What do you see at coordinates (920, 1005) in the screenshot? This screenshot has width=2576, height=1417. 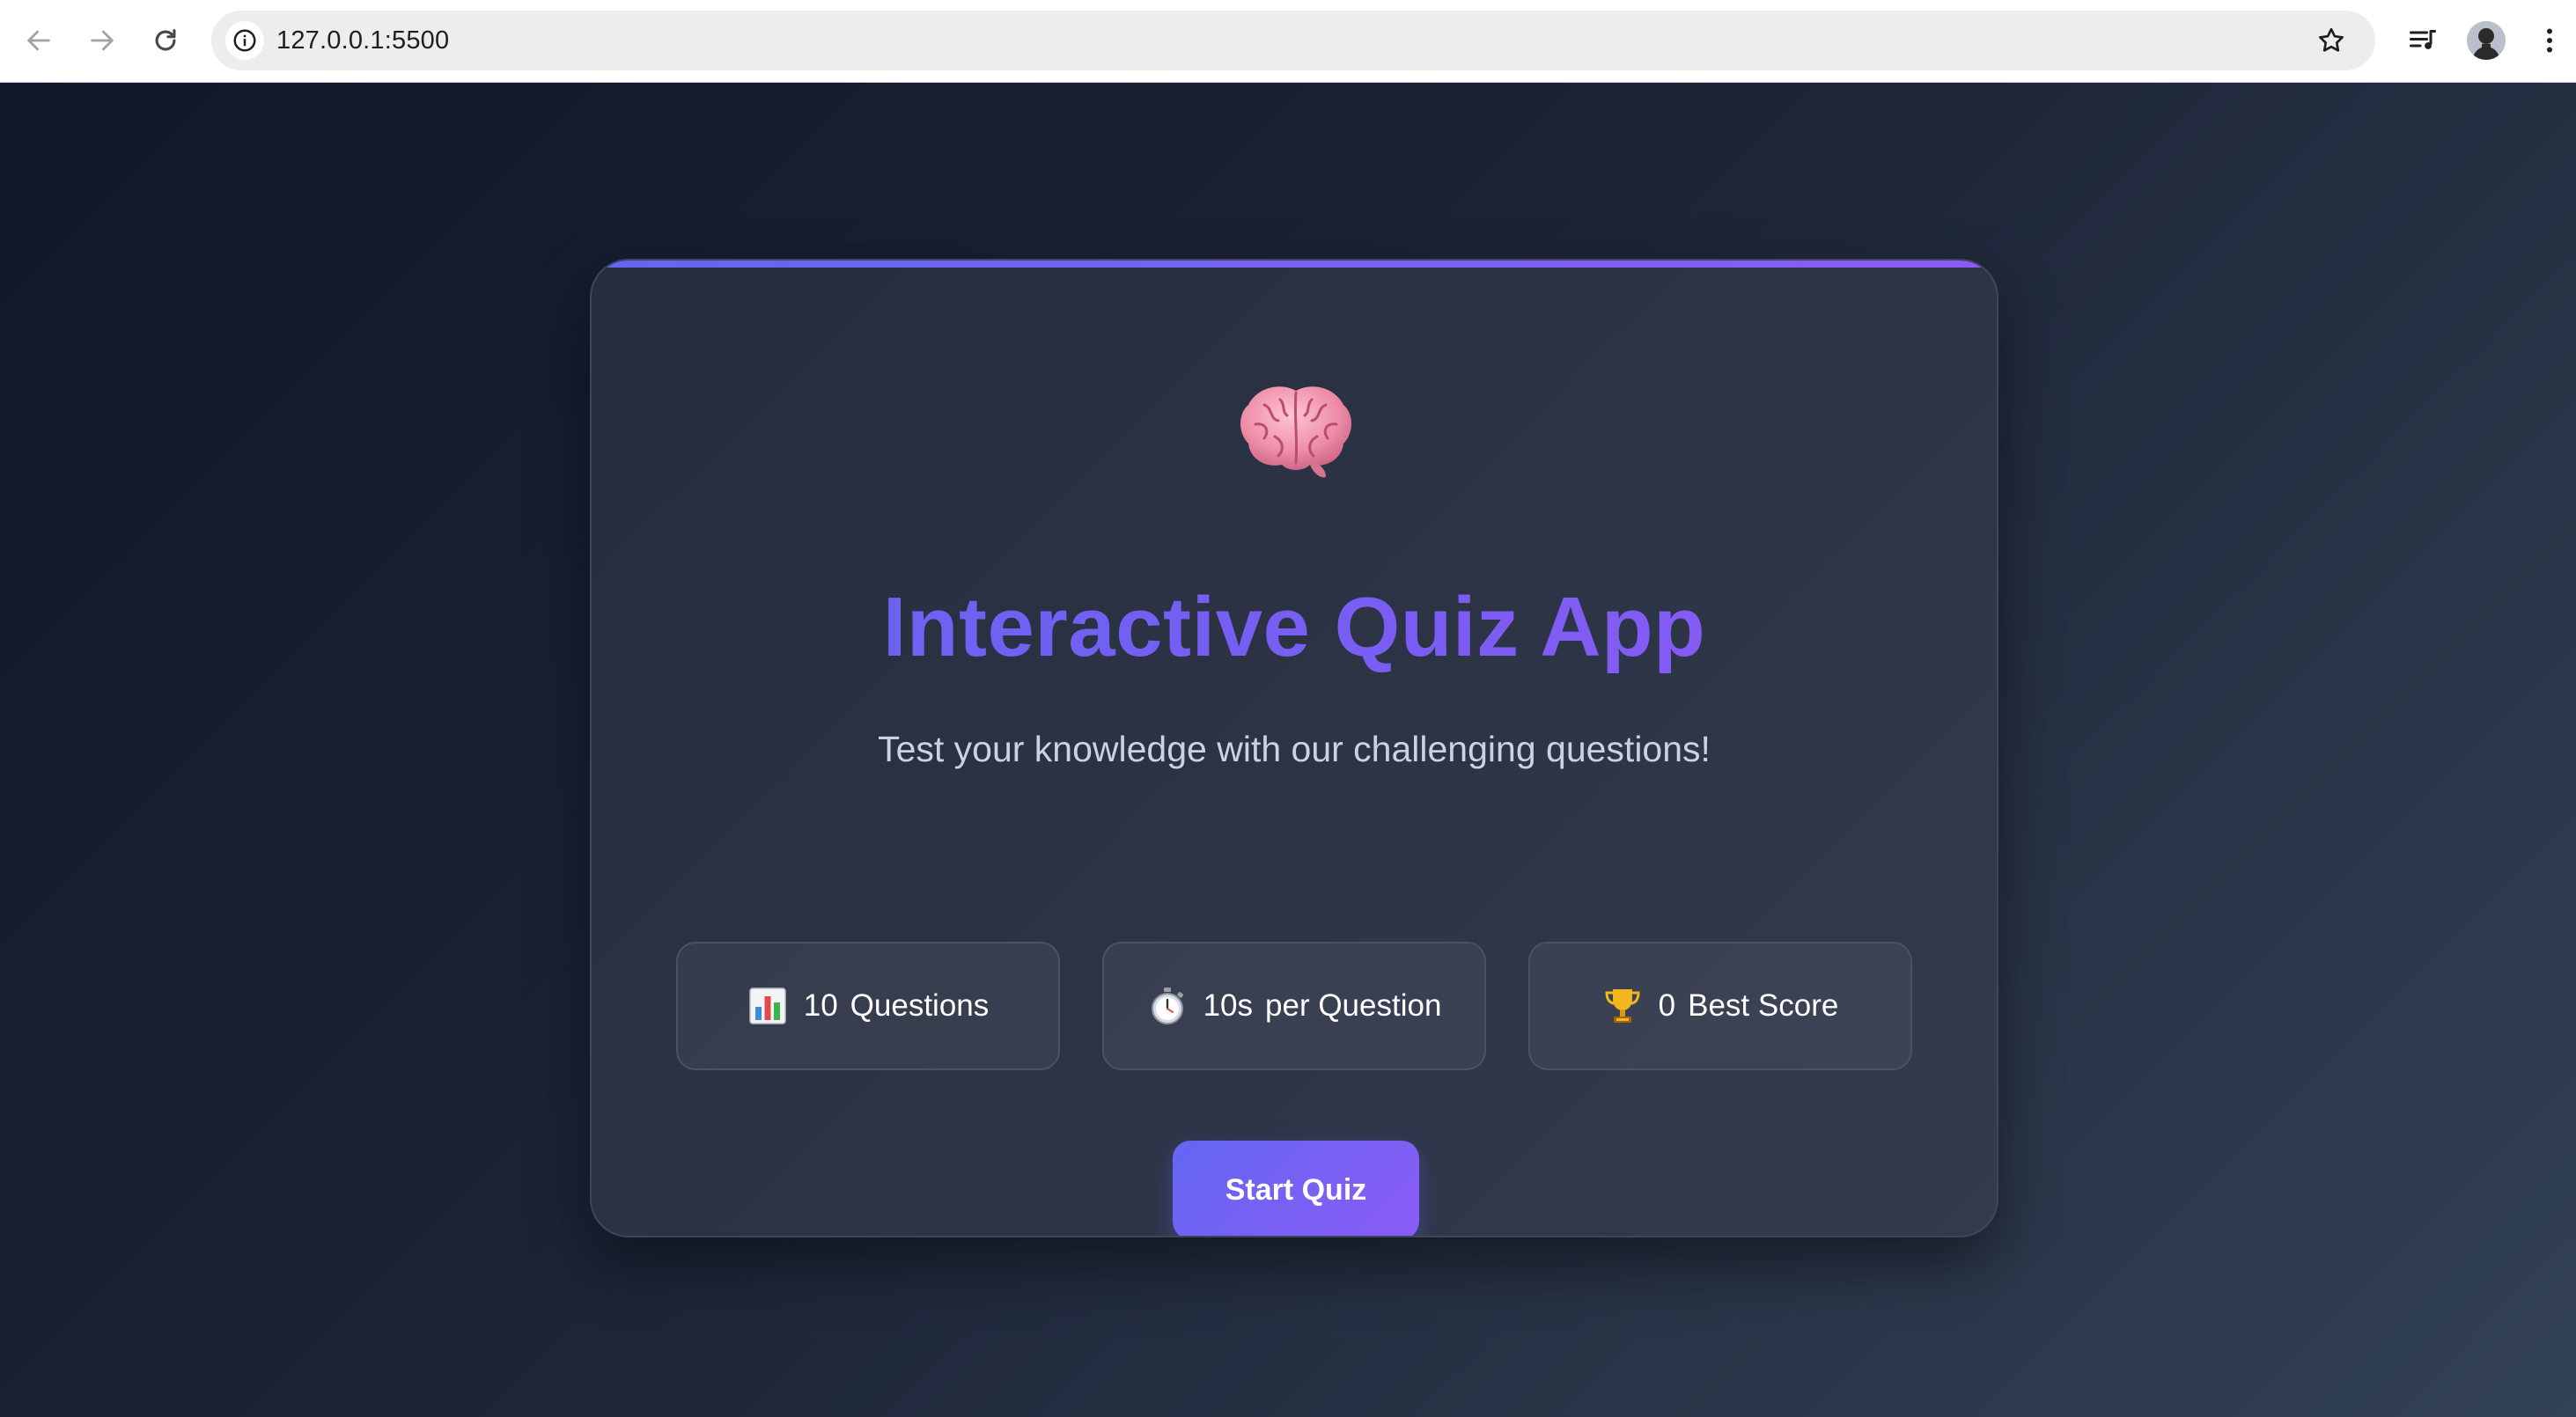 I see `stat-label: Questions` at bounding box center [920, 1005].